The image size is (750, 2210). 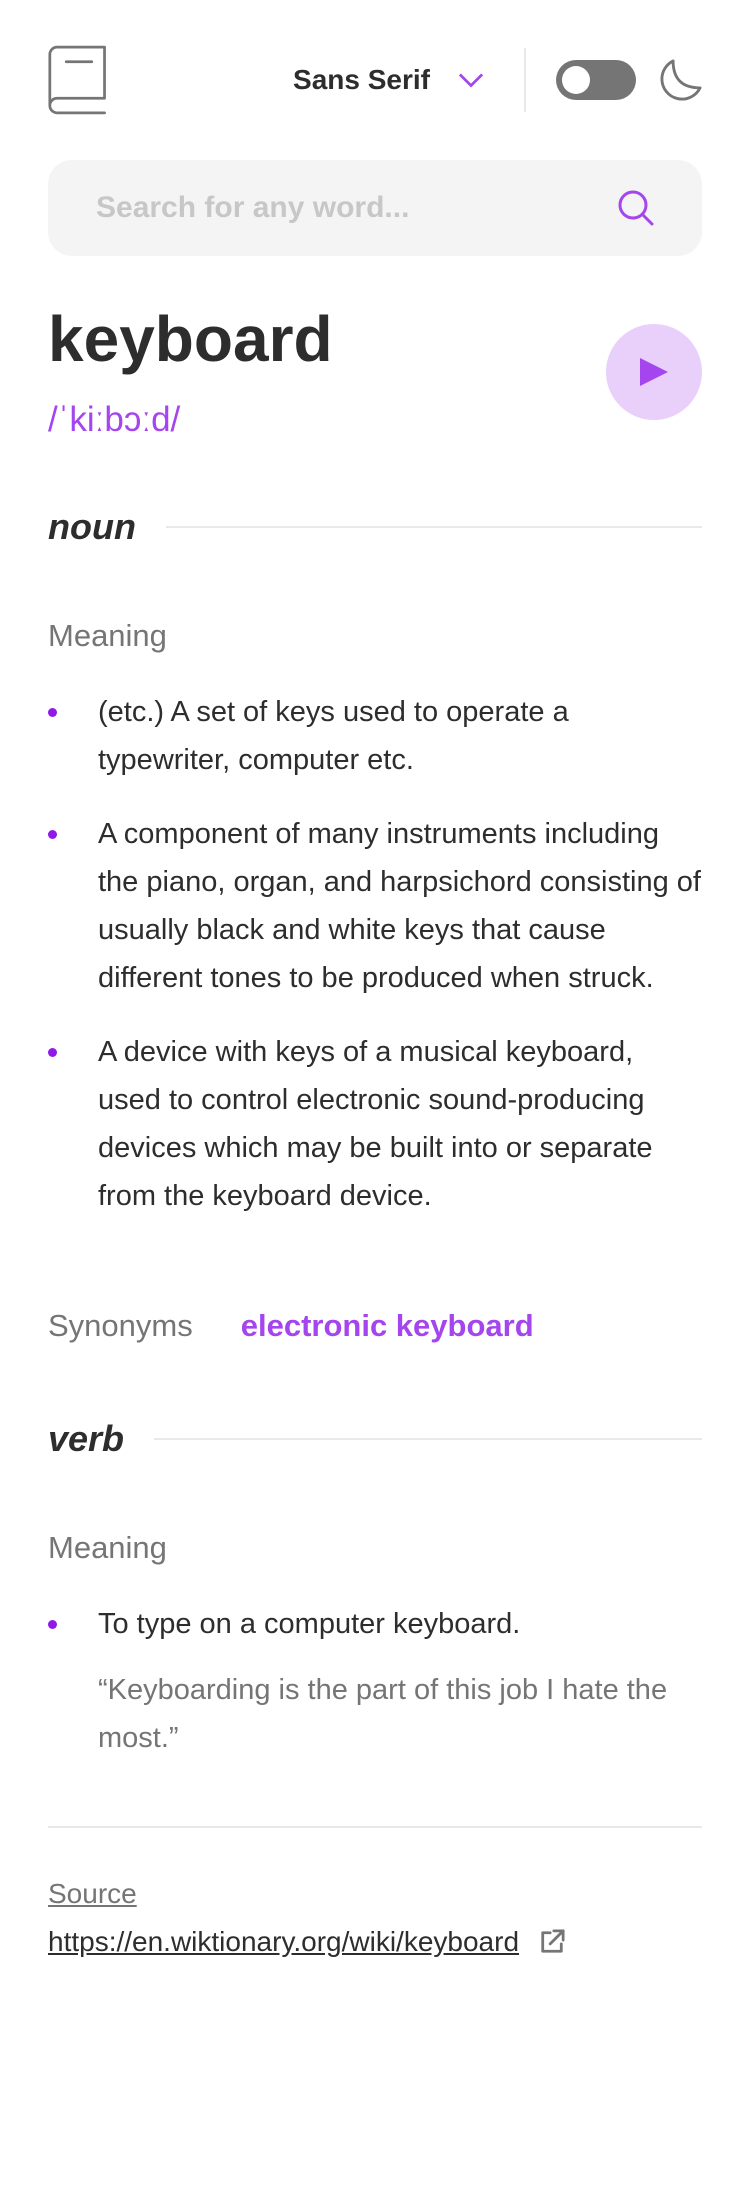 What do you see at coordinates (636, 208) in the screenshot?
I see `search-icon` at bounding box center [636, 208].